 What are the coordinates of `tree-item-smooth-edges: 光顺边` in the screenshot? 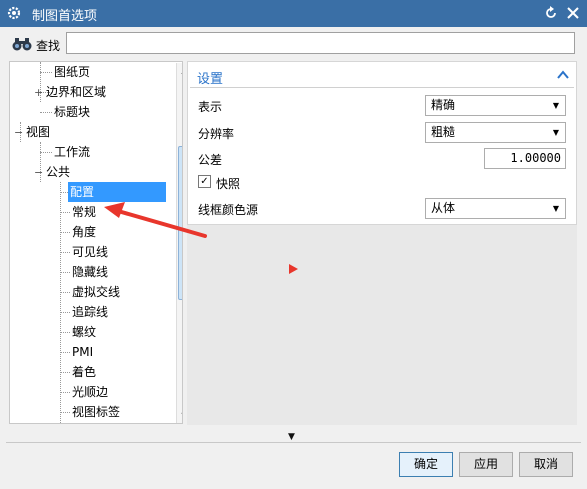 It's located at (90, 392).